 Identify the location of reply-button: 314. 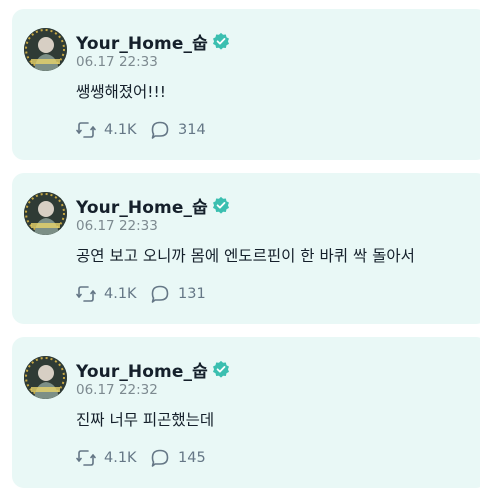
(178, 130).